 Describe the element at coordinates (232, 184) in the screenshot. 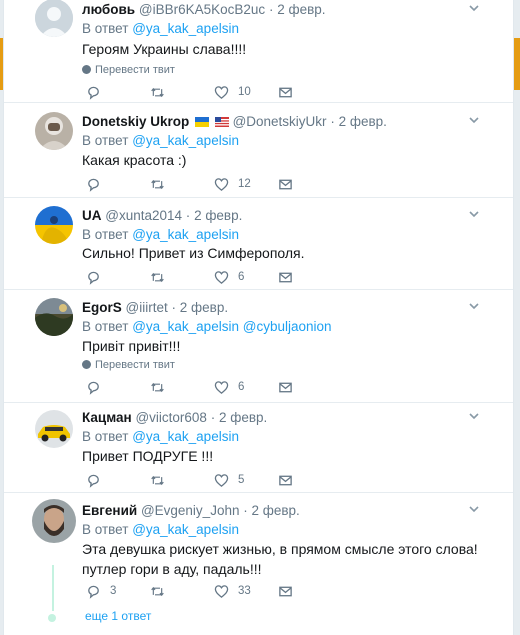

I see `like-button: 12` at that location.